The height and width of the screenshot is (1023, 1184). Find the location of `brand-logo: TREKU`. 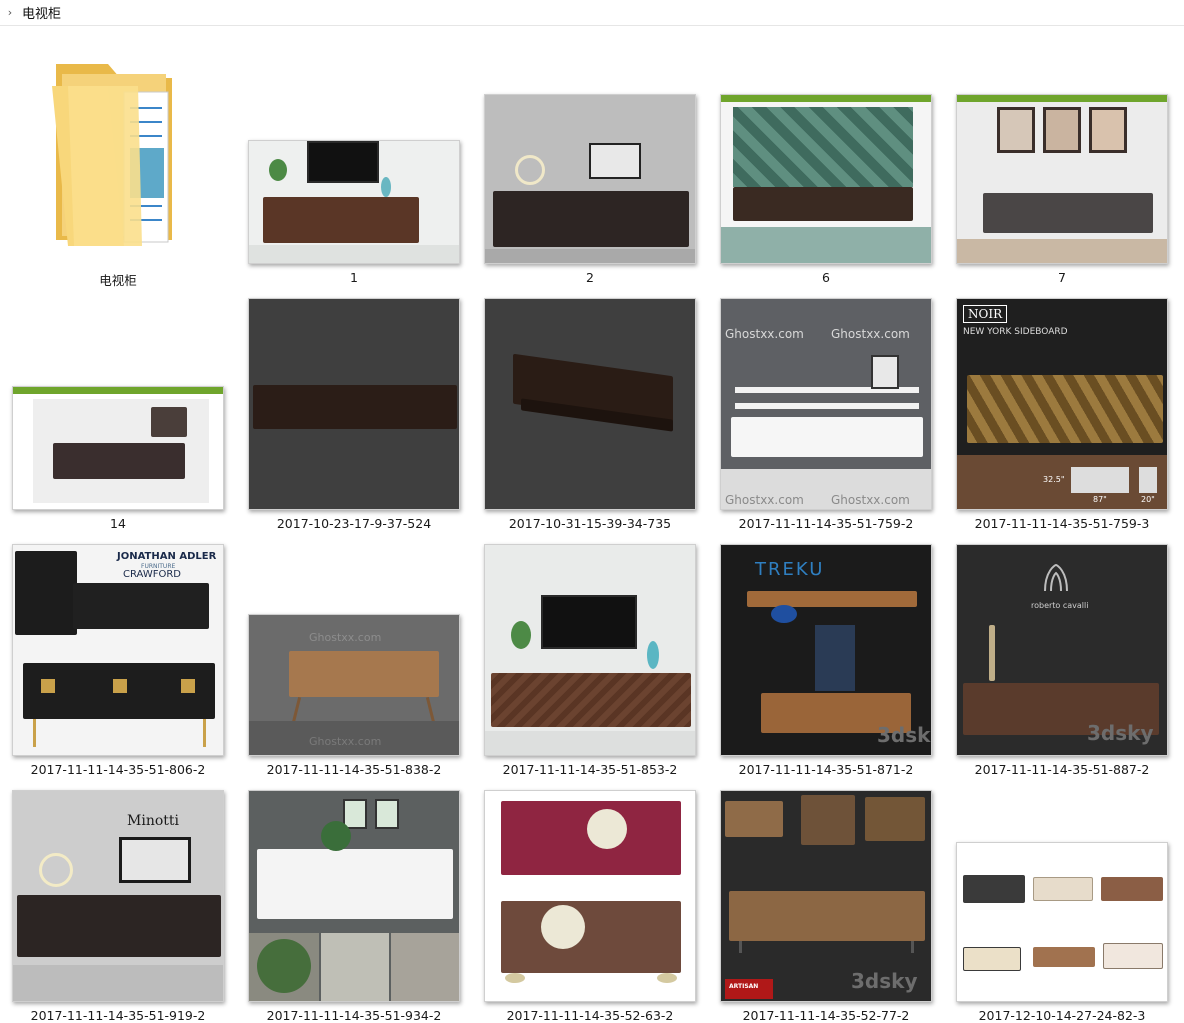

brand-logo: TREKU is located at coordinates (790, 569).